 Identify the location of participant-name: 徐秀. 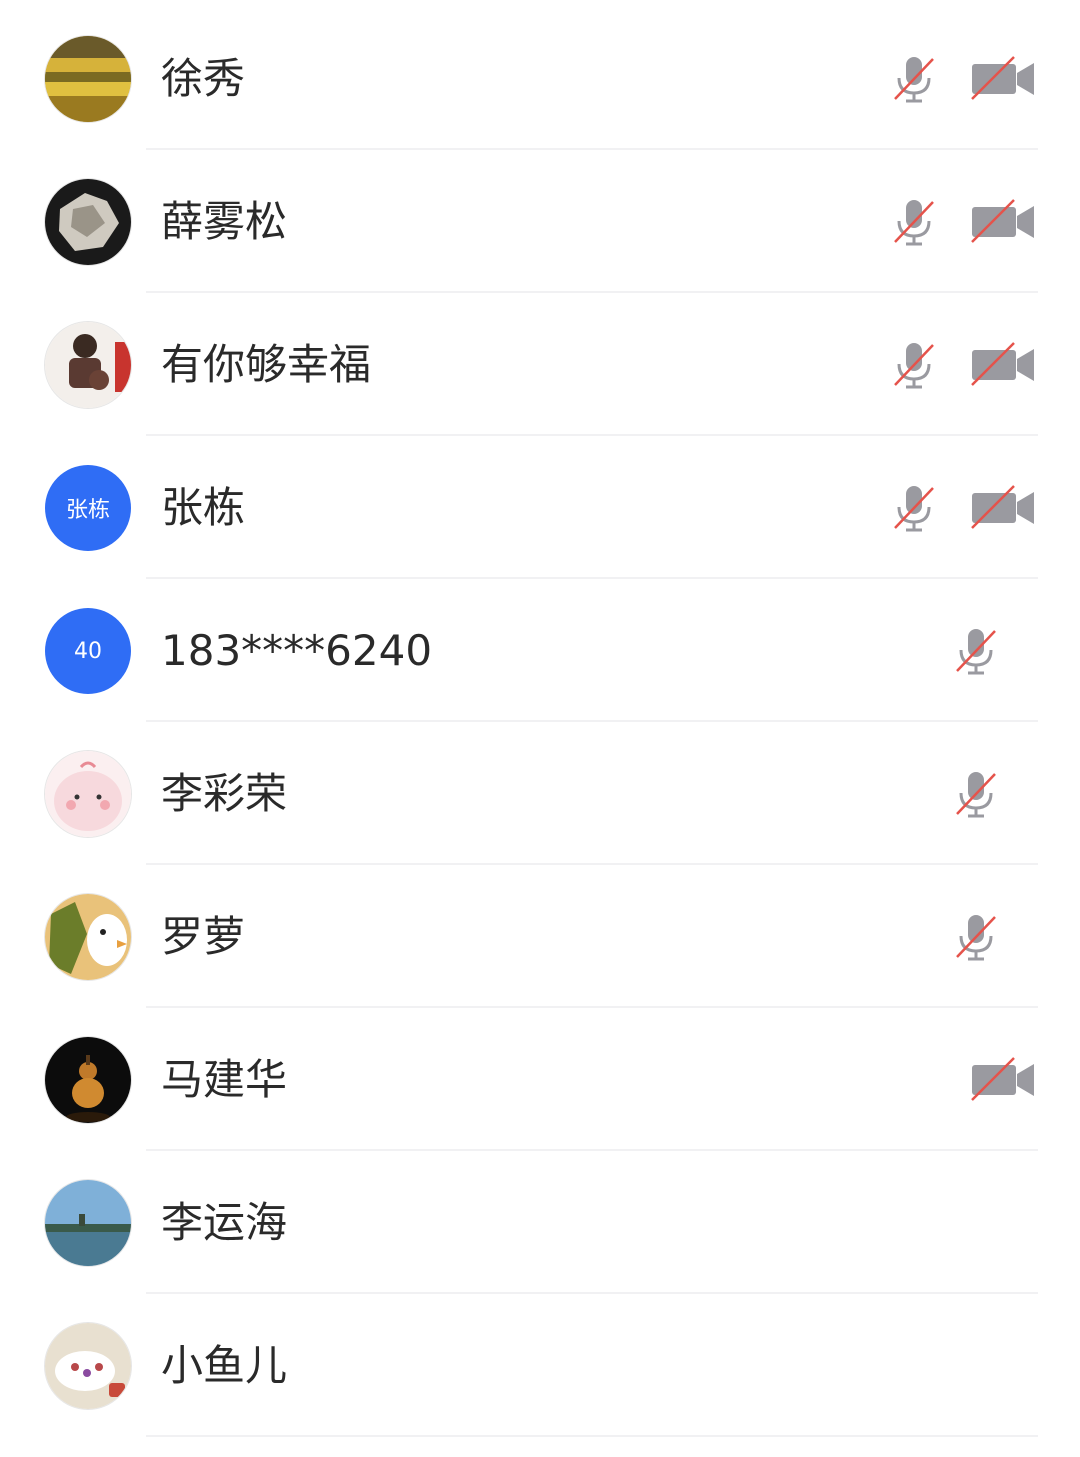
(203, 78).